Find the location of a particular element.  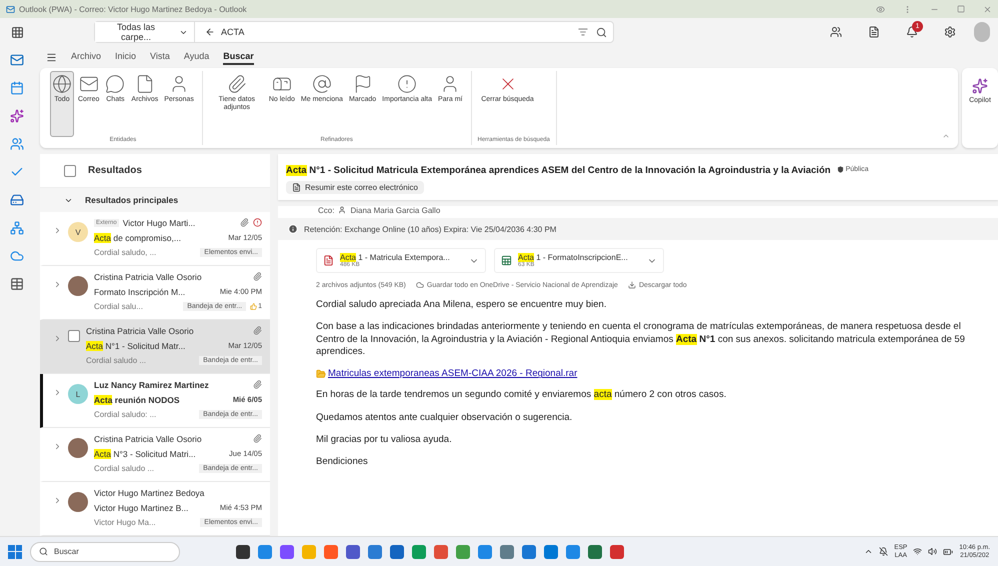

cc-name: Diana Maria Garcia Gallo is located at coordinates (395, 210).